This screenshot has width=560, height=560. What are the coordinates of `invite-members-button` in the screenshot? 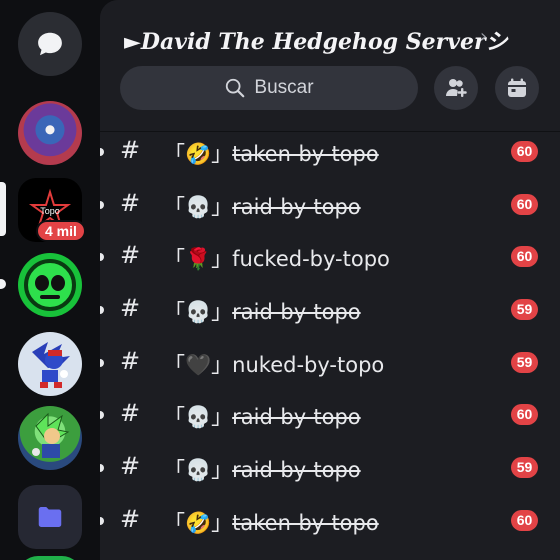 It's located at (456, 88).